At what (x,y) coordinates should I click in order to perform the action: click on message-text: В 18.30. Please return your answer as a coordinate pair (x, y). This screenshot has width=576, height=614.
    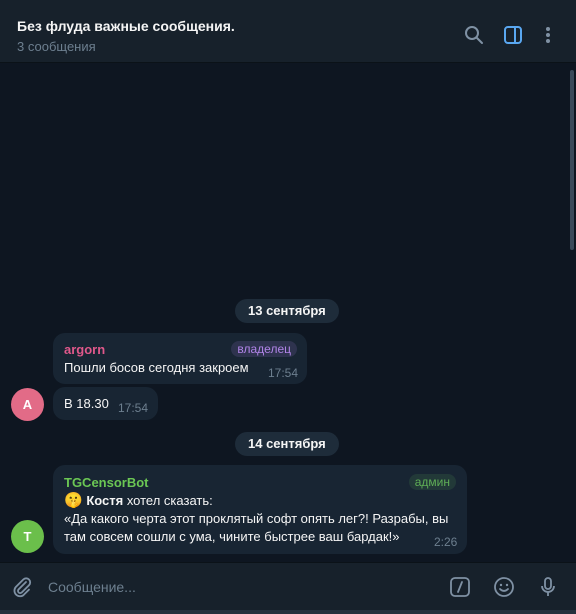
    Looking at the image, I should click on (86, 403).